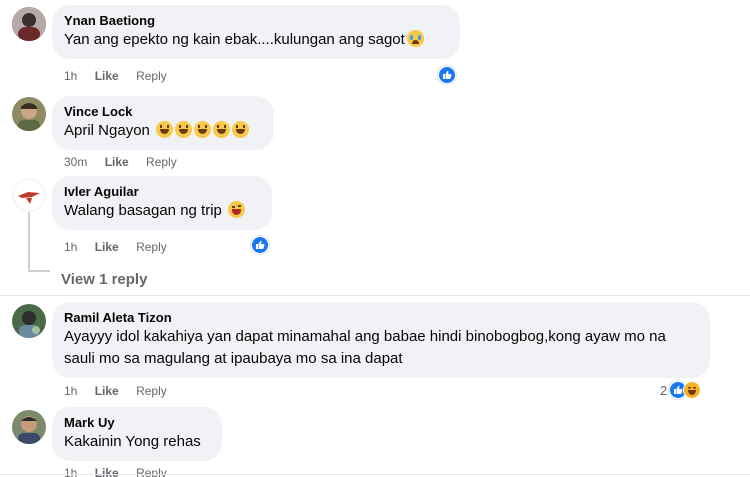 The width and height of the screenshot is (750, 477). Describe the element at coordinates (237, 209) in the screenshot. I see `winking-tongue-emoji-icon` at that location.